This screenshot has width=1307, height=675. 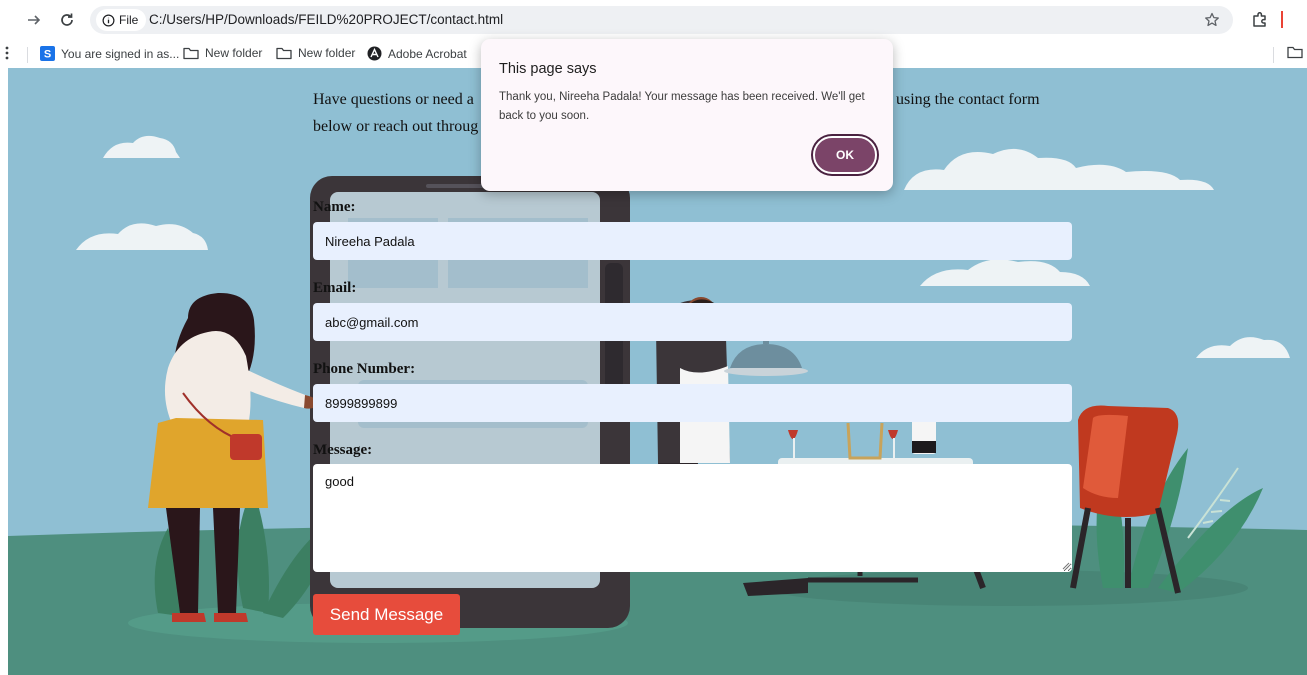 I want to click on s-badge-icon: S, so click(x=47, y=53).